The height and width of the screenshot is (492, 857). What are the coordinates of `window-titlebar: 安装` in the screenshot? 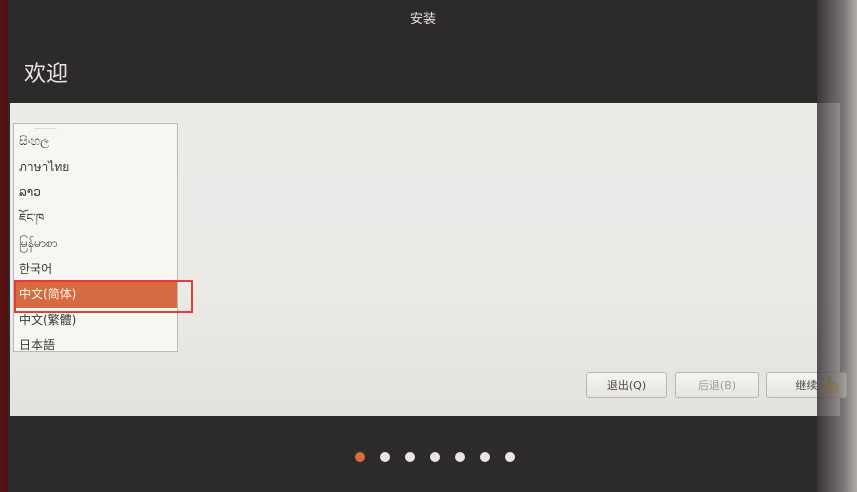 It's located at (423, 17).